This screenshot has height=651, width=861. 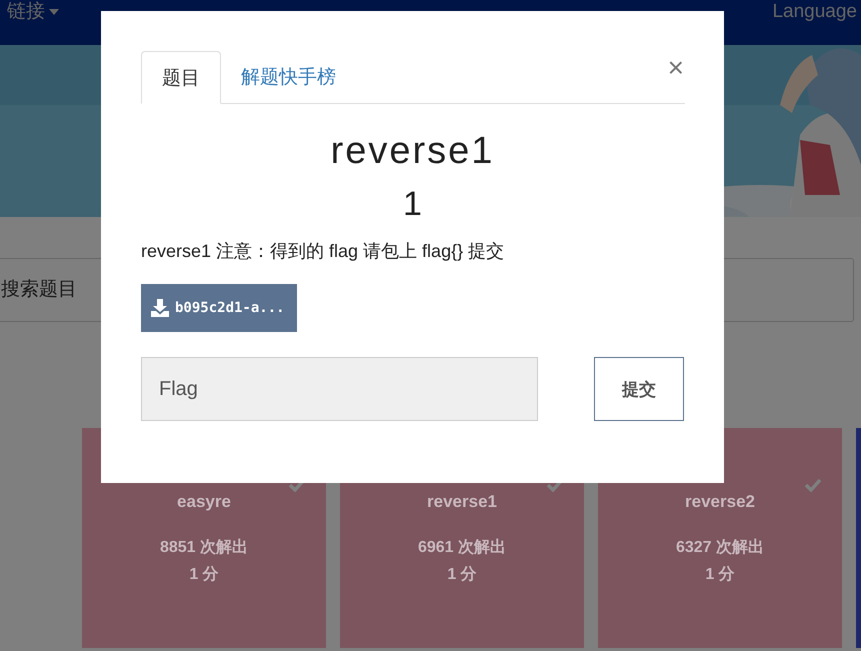 I want to click on tab: 解题快手榜, so click(x=288, y=77).